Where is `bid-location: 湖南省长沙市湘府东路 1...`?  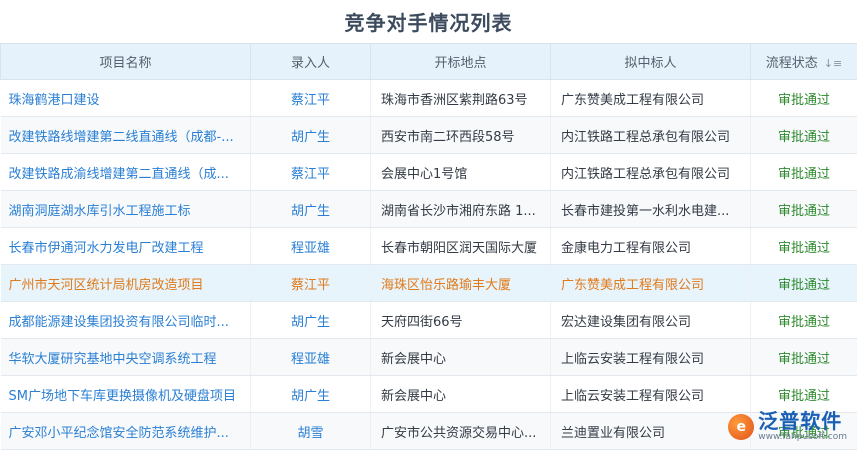 bid-location: 湖南省长沙市湘府东路 1... is located at coordinates (460, 209).